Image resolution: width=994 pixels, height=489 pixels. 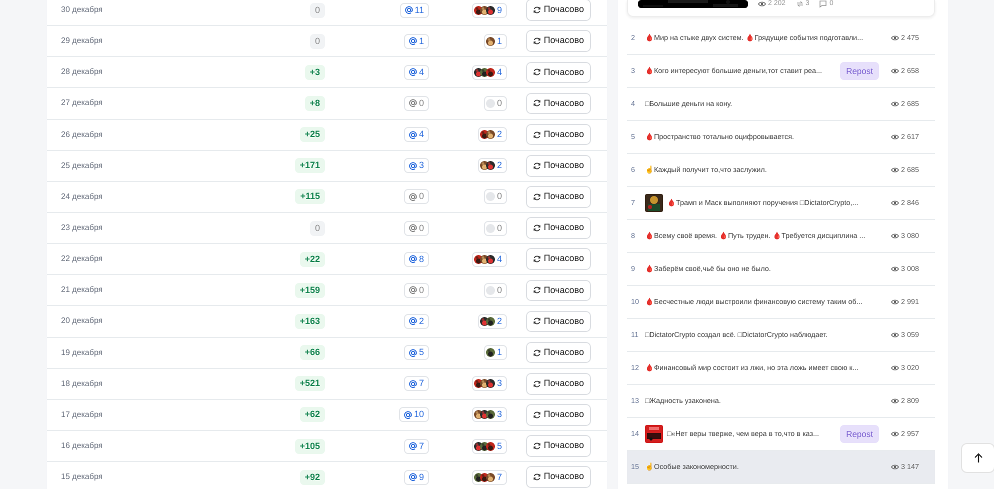 What do you see at coordinates (495, 41) in the screenshot?
I see `reactions-count: 1` at bounding box center [495, 41].